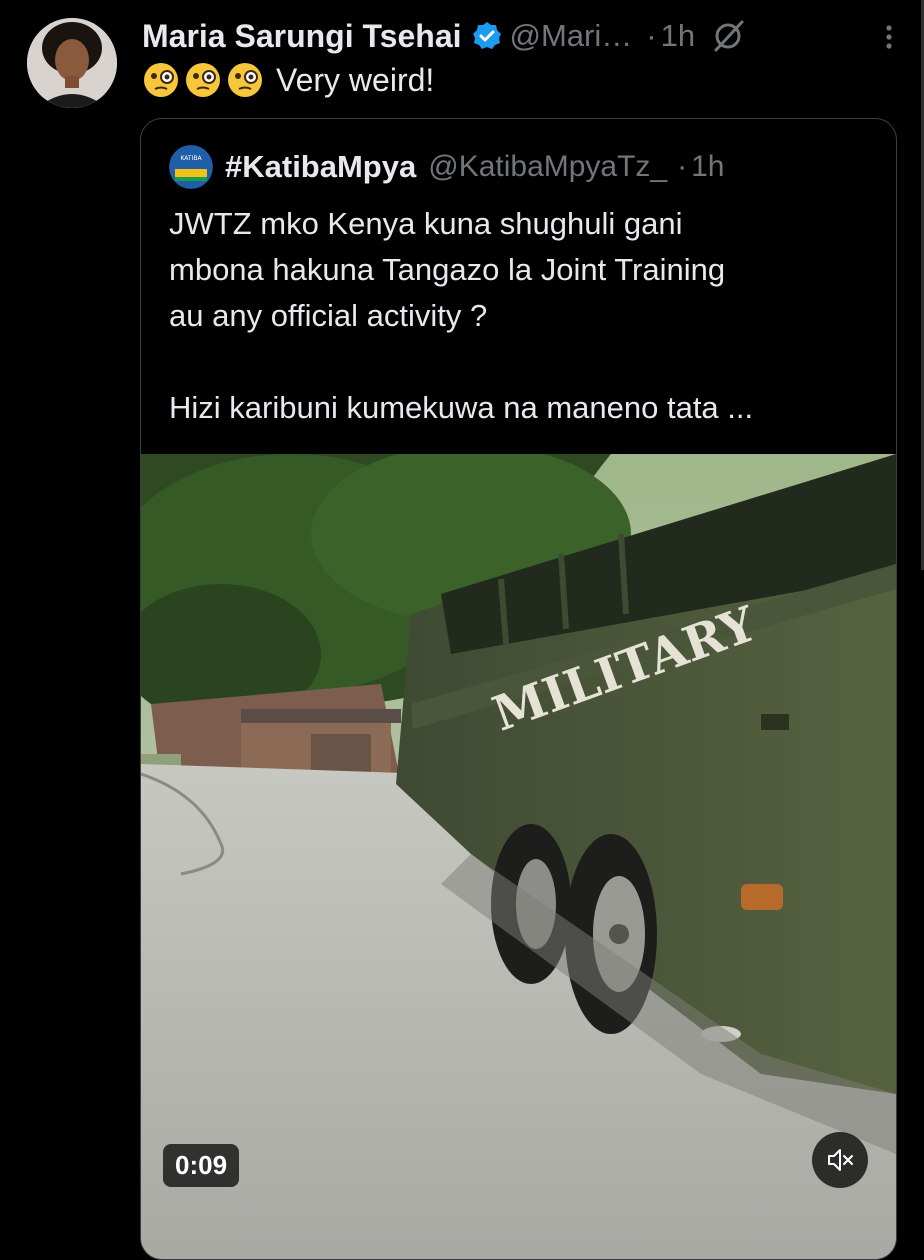 Image resolution: width=924 pixels, height=1260 pixels. Describe the element at coordinates (302, 36) in the screenshot. I see `author-display-name: Maria Sarungi Tsehai` at that location.